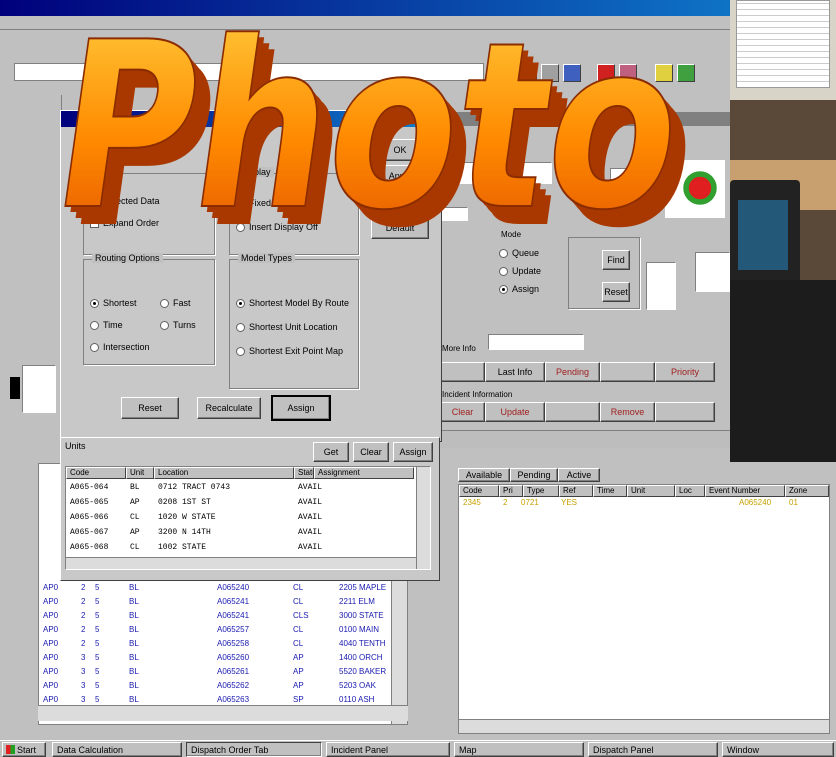 This screenshot has height=757, width=836. What do you see at coordinates (213, 672) in the screenshot?
I see `table-row: AP0 3 5 BL A065261 AP 5520 BAKER` at bounding box center [213, 672].